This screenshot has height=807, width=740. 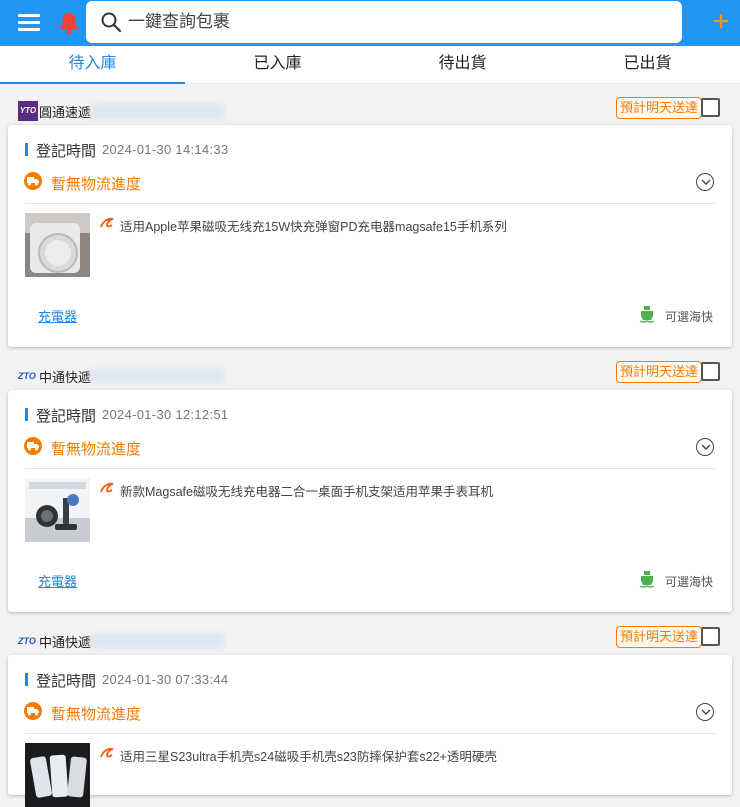 What do you see at coordinates (370, 111) in the screenshot?
I see `carrier-row: YTO 圓通速遞 預計明天送達` at bounding box center [370, 111].